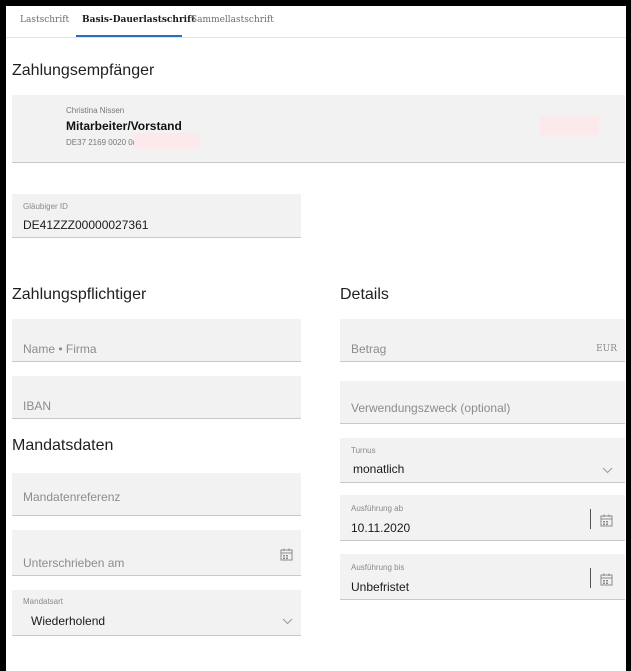 This screenshot has height=671, width=631. What do you see at coordinates (606, 349) in the screenshot?
I see `currency-label: EUR` at bounding box center [606, 349].